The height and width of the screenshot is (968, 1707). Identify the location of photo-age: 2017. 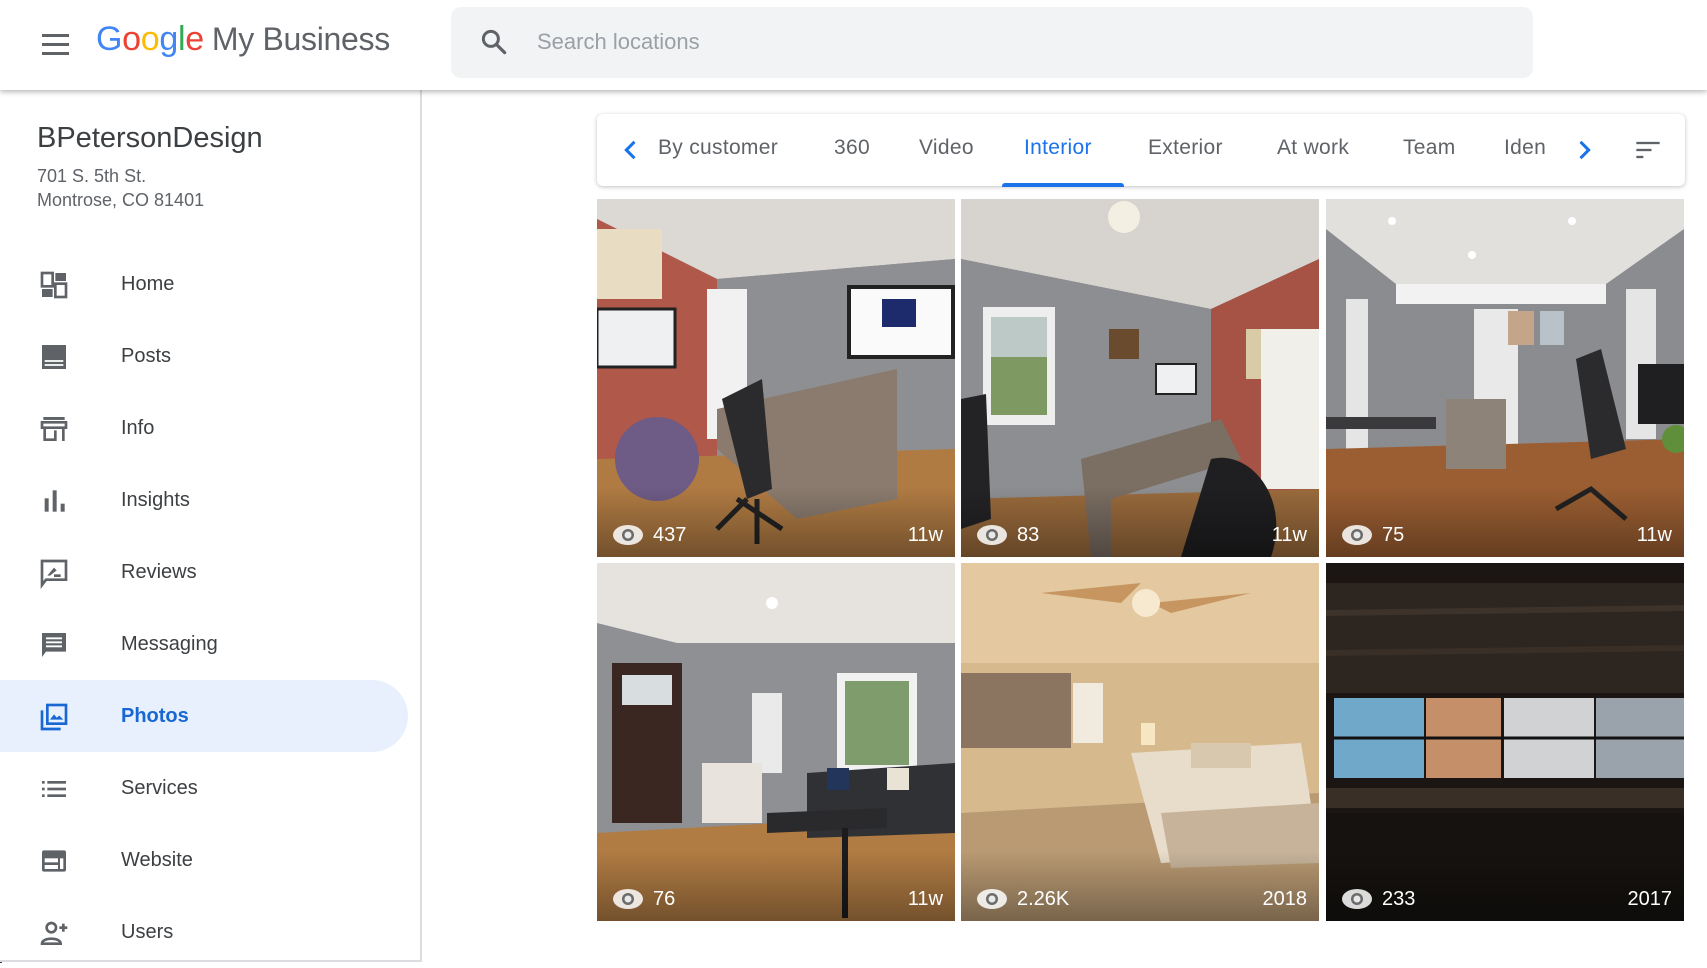
(1650, 899).